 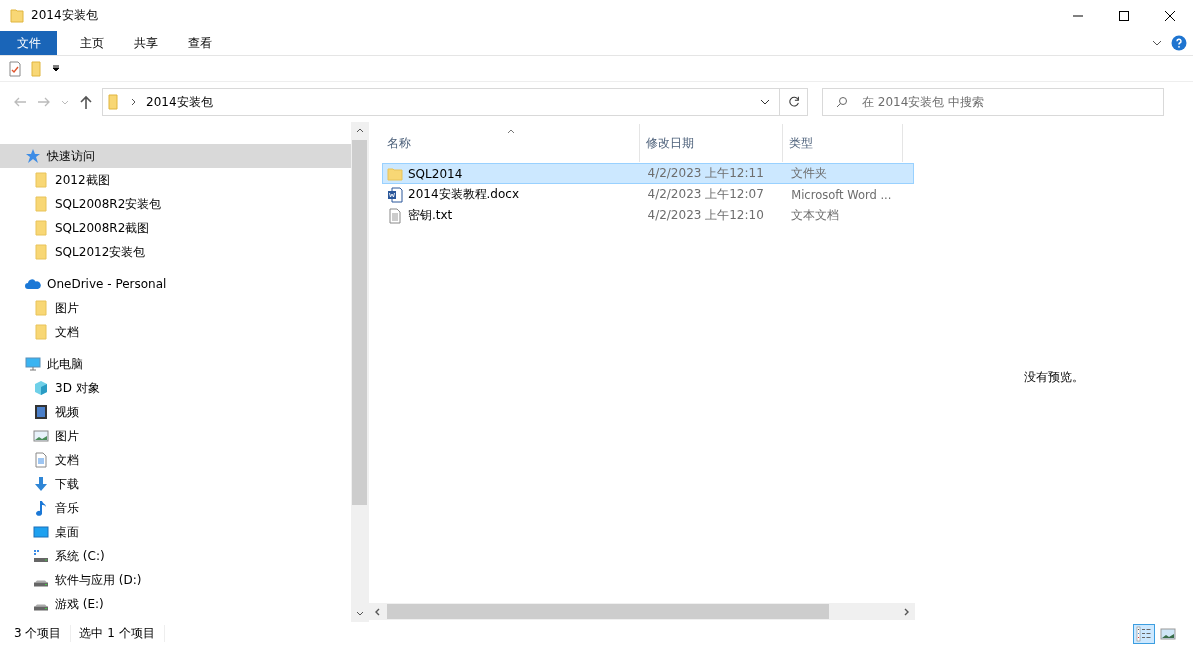 I want to click on ribbon-tab: 文件, so click(x=28, y=43).